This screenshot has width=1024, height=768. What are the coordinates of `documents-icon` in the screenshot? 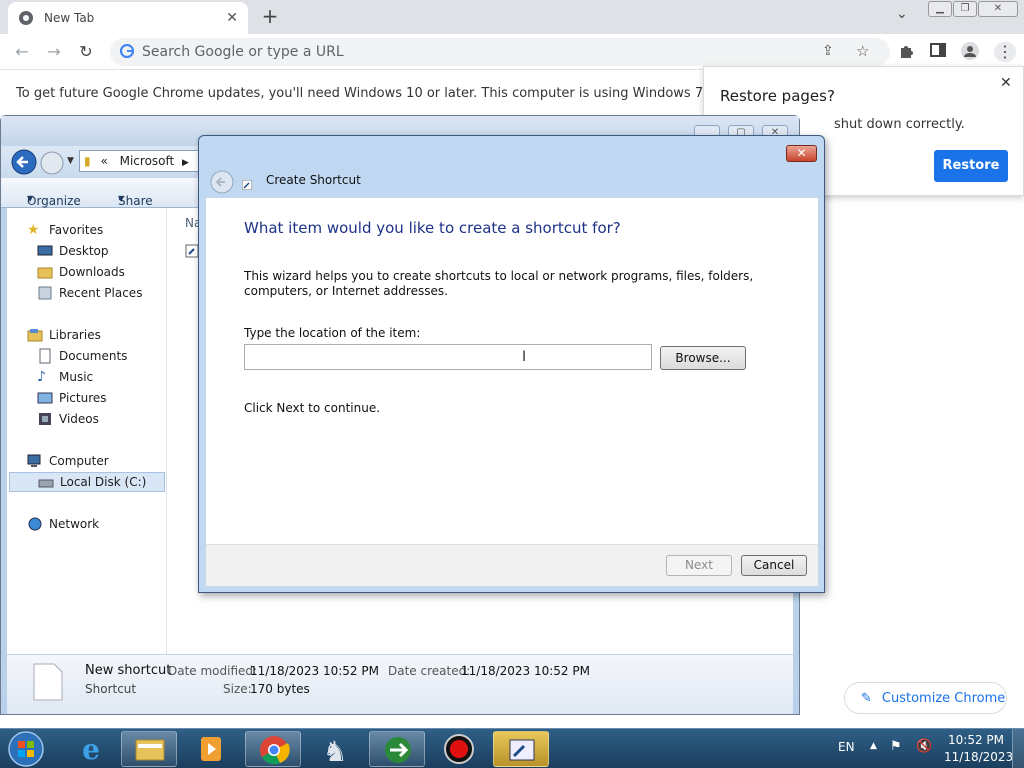 It's located at (45, 356).